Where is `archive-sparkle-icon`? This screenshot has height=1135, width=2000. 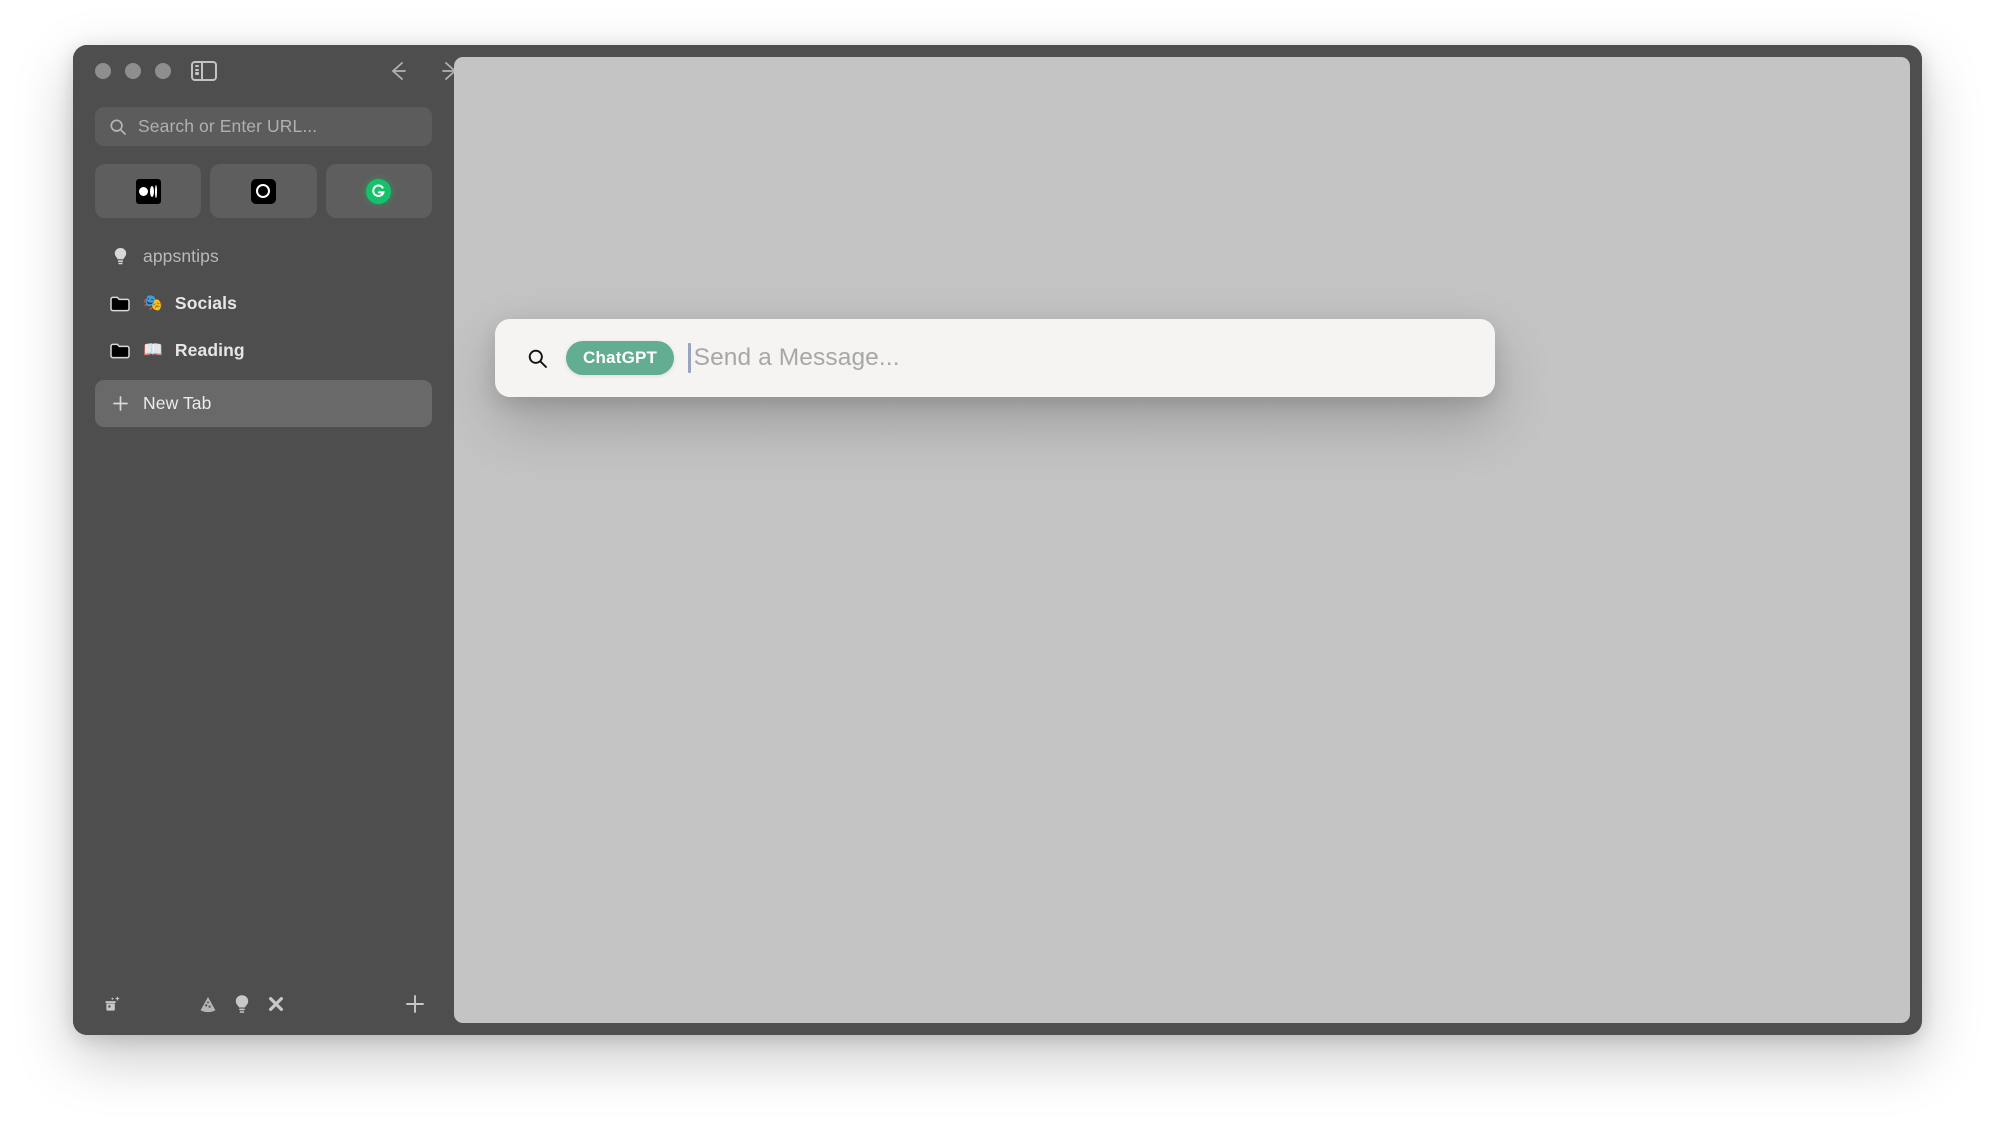 archive-sparkle-icon is located at coordinates (112, 1004).